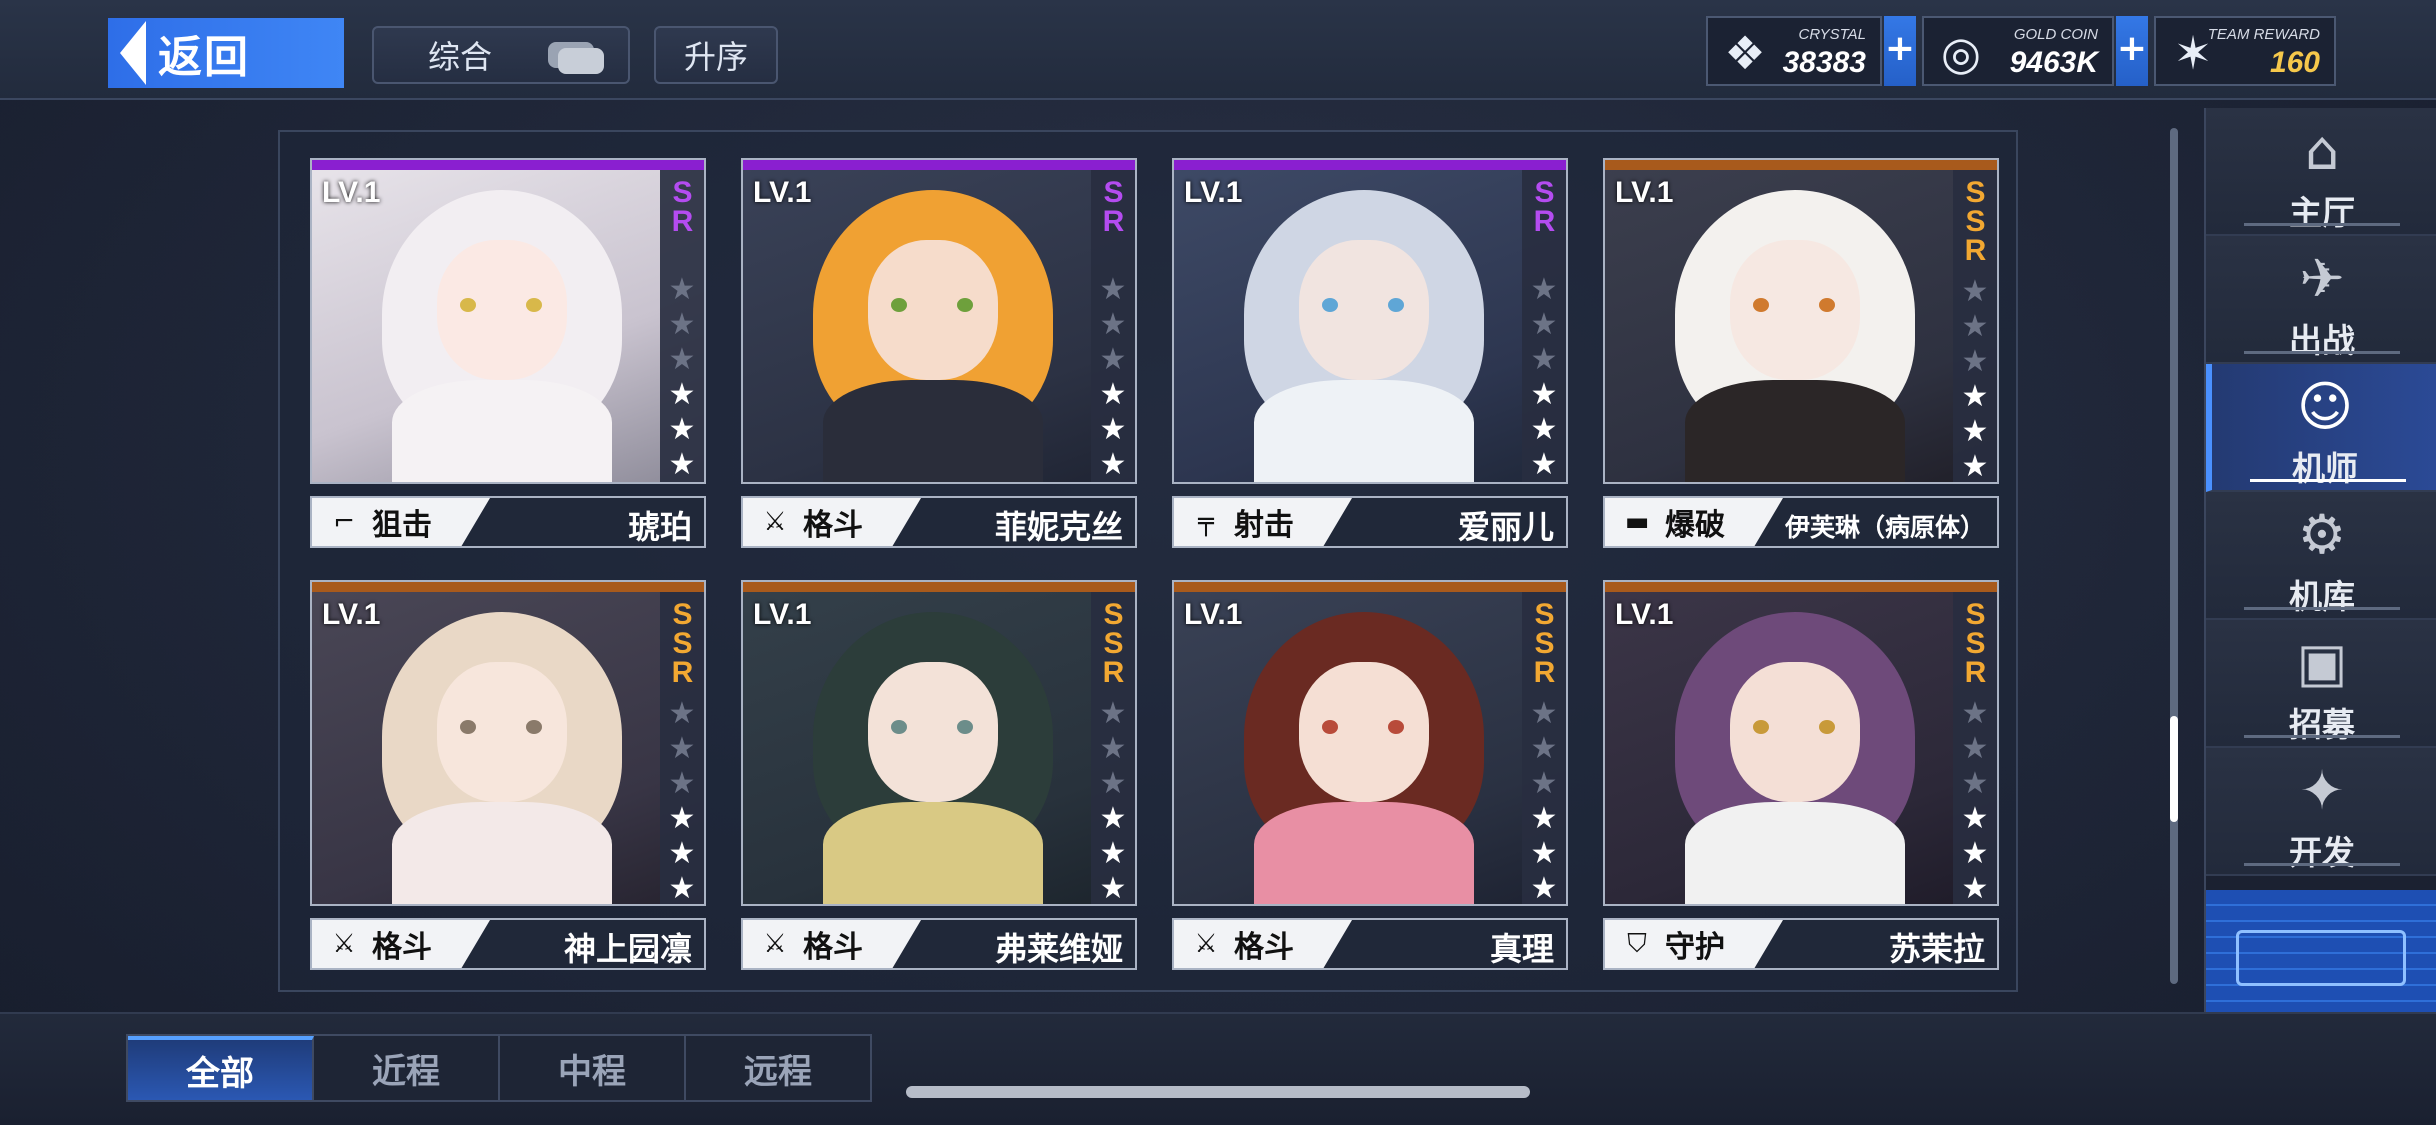 The height and width of the screenshot is (1125, 2436). Describe the element at coordinates (1370, 321) in the screenshot. I see `pilot-portrait: LV.1 SR ★ ★ ★ ★ ★ ★` at that location.